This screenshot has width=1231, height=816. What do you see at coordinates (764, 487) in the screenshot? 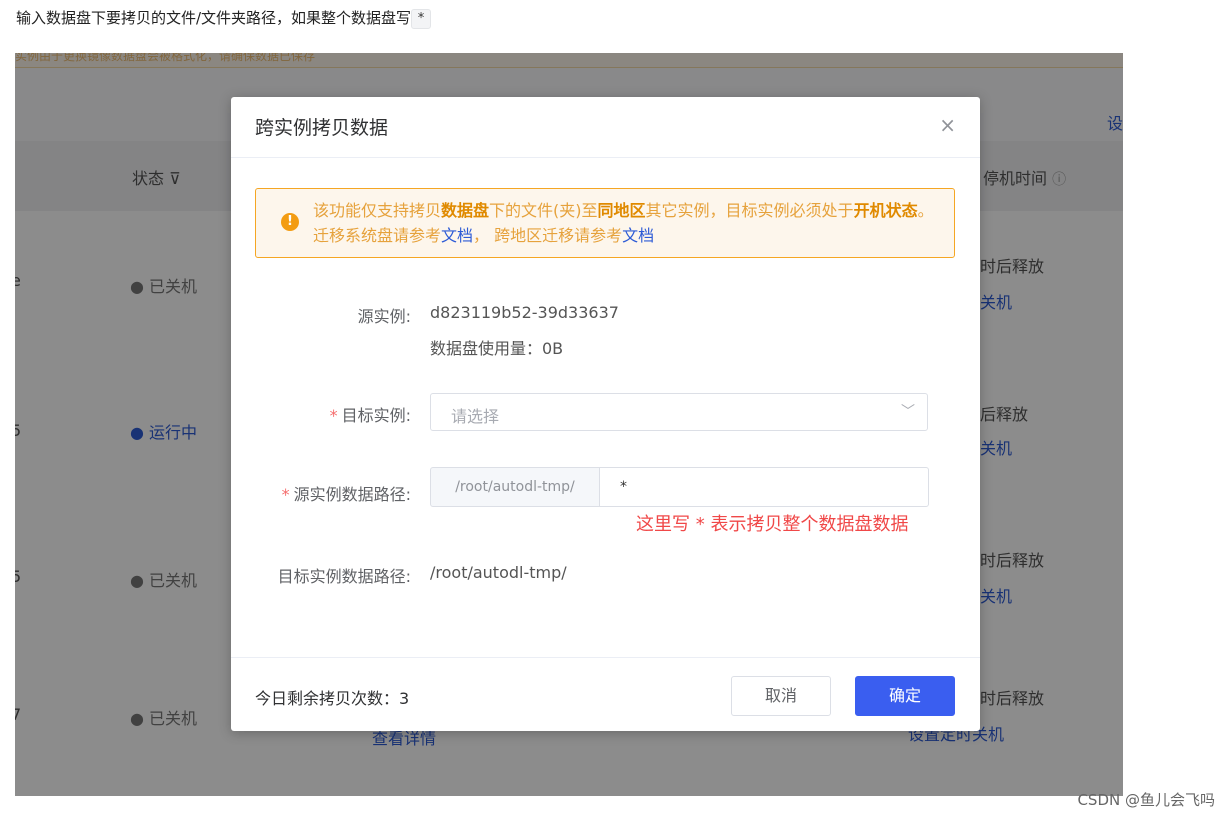
I see `source-path-input: *` at bounding box center [764, 487].